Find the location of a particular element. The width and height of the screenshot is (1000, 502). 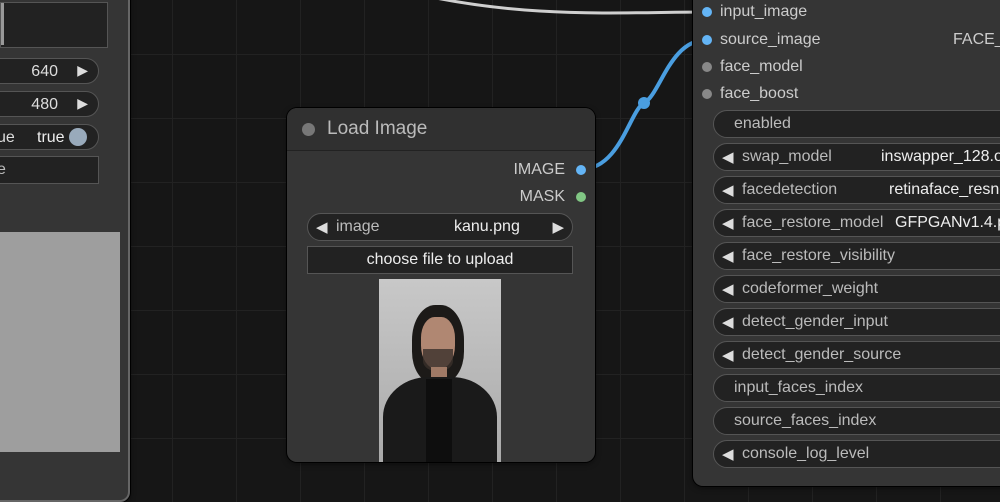

codeformer-weight-label: codeformer_weight is located at coordinates (810, 288).